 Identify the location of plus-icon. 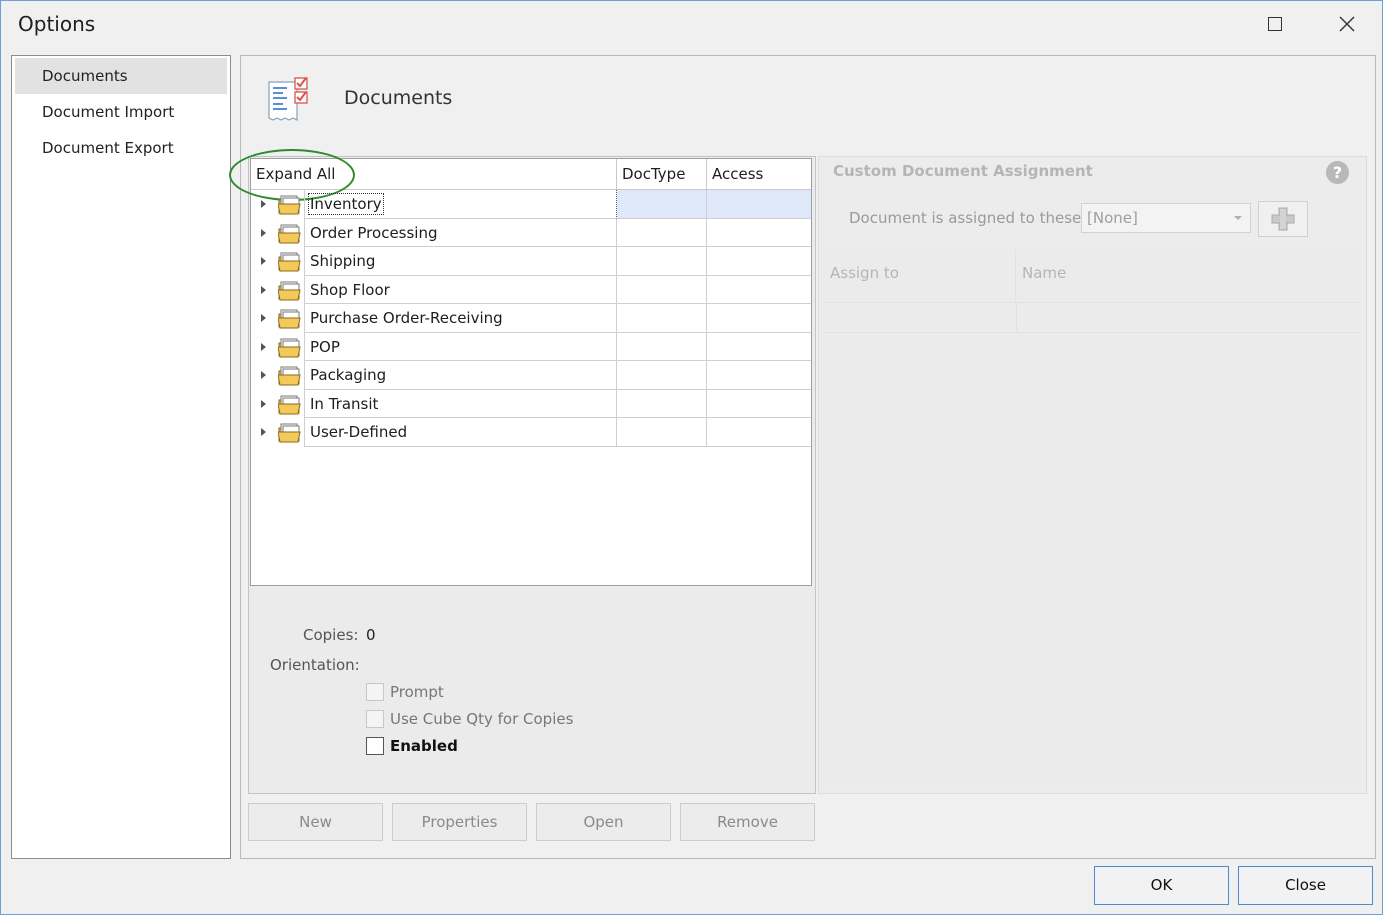
(1283, 219).